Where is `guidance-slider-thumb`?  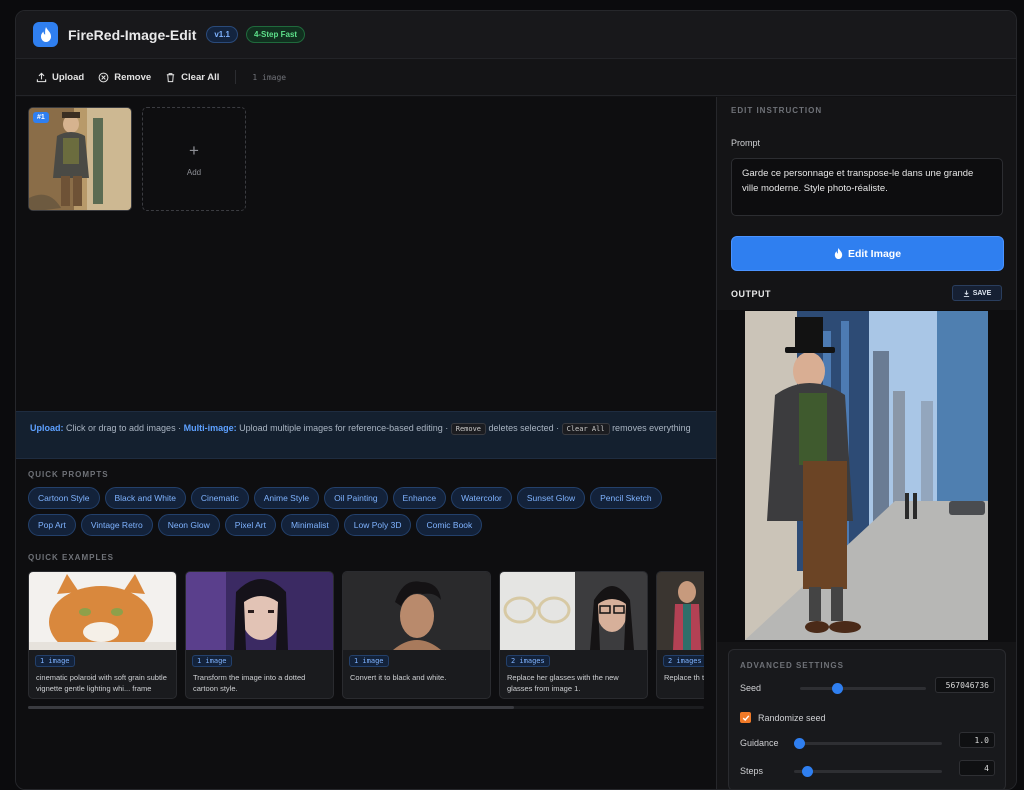
guidance-slider-thumb is located at coordinates (799, 743).